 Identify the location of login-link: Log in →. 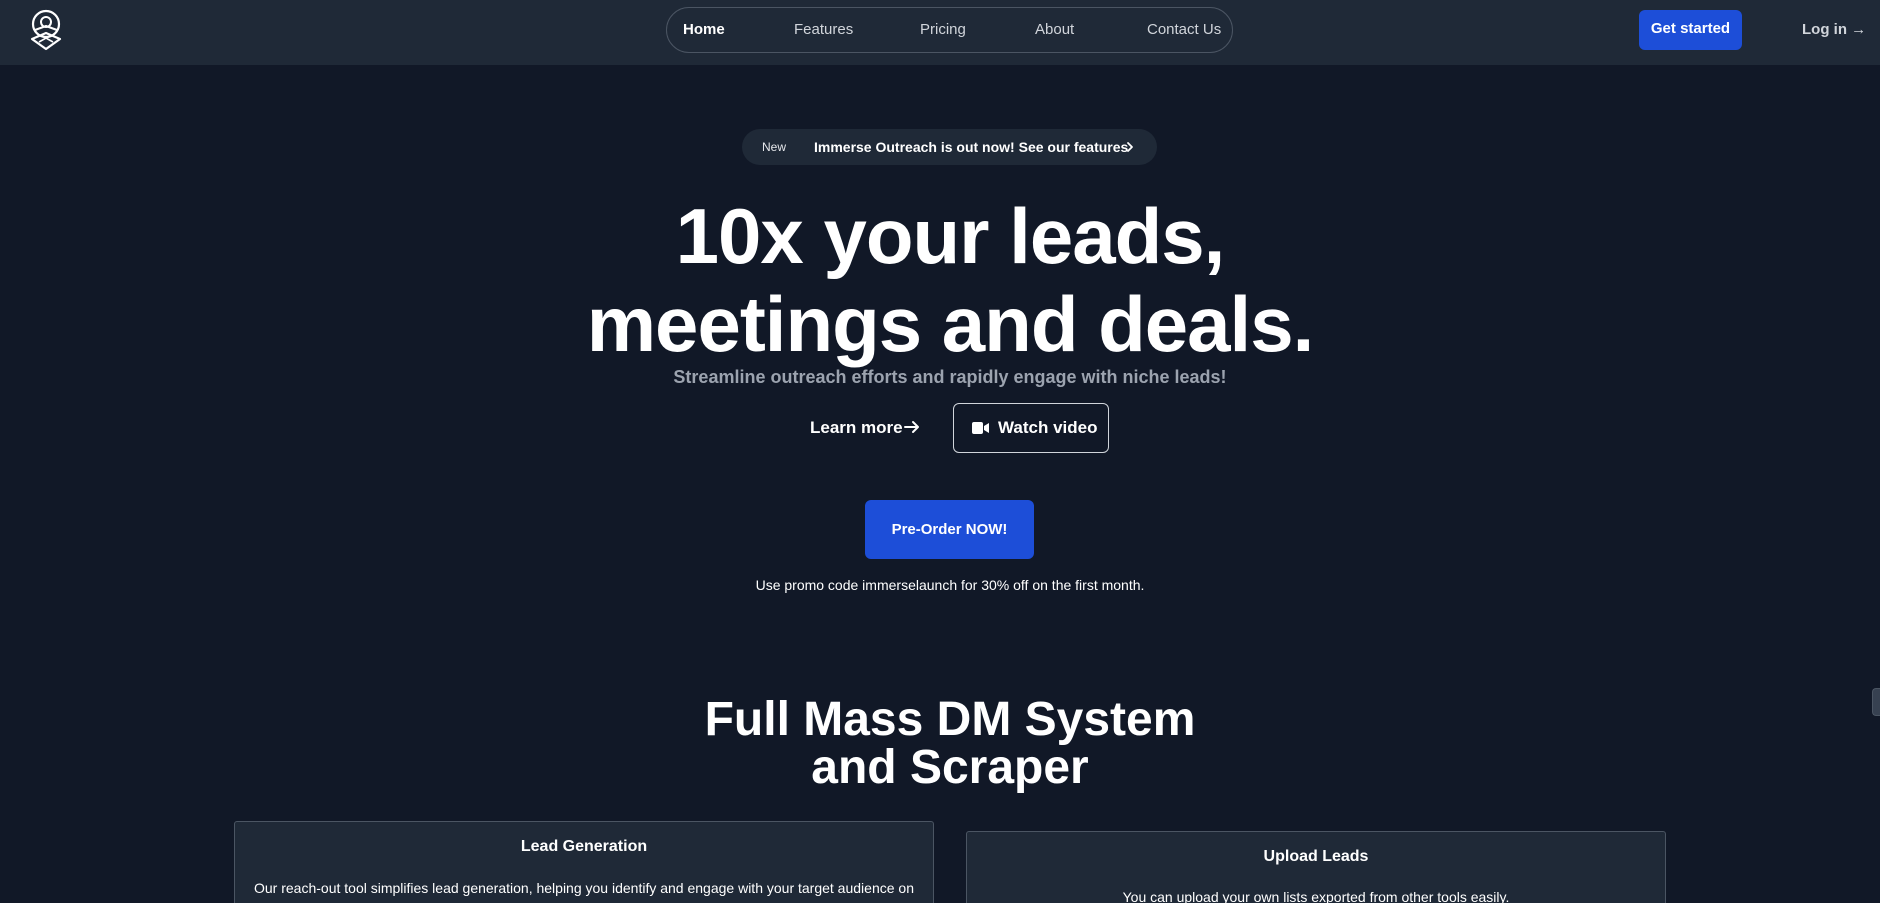
(1834, 30).